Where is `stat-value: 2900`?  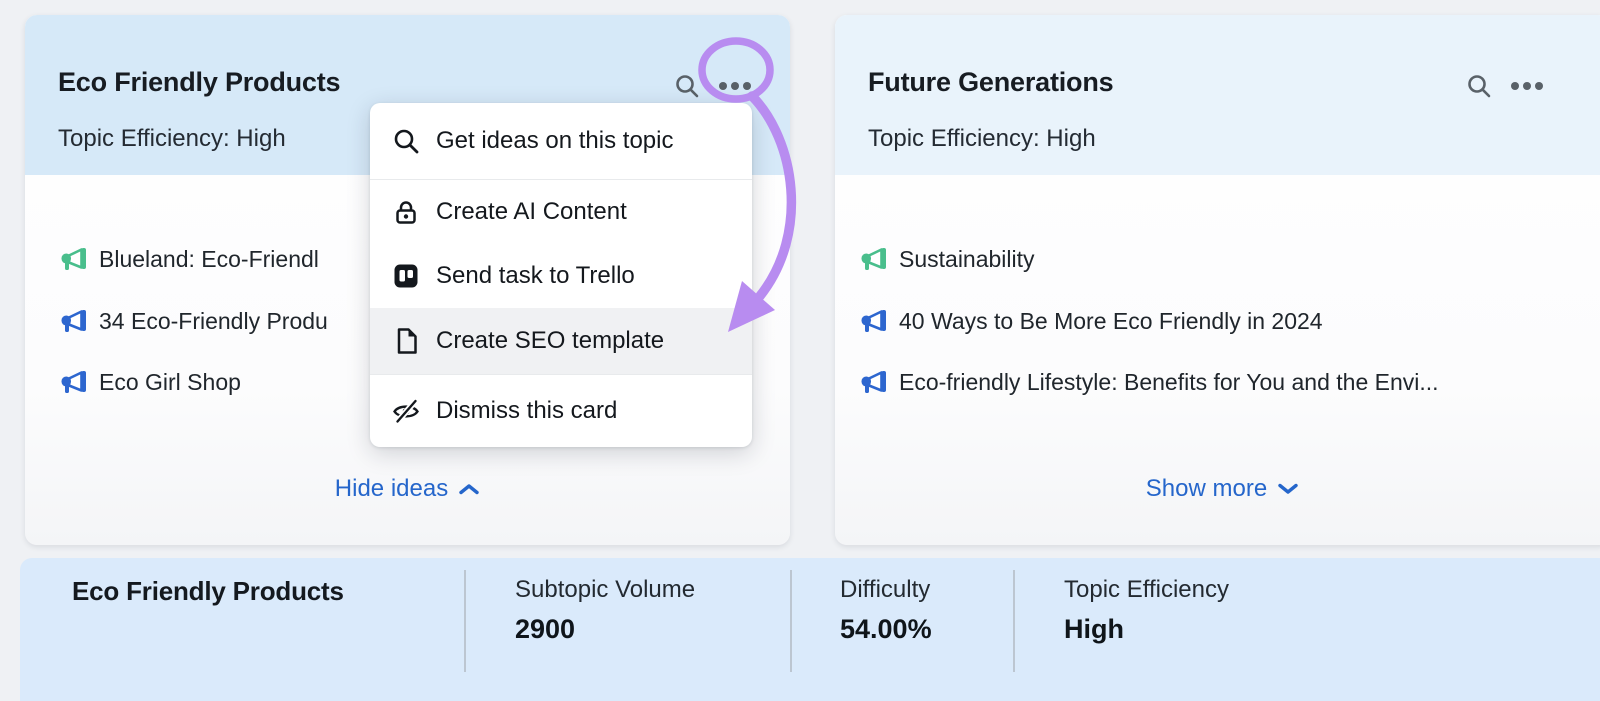
stat-value: 2900 is located at coordinates (545, 629).